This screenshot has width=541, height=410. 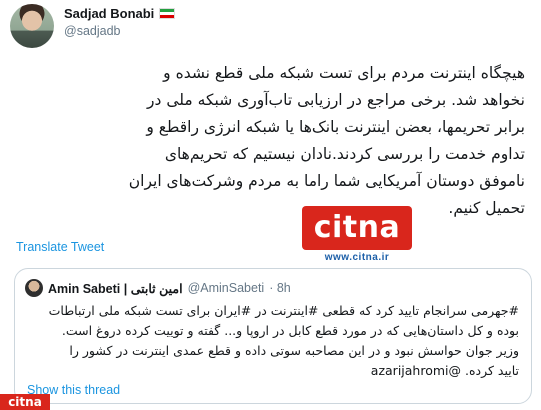 I want to click on author-handle: @sadjadb, so click(x=119, y=31).